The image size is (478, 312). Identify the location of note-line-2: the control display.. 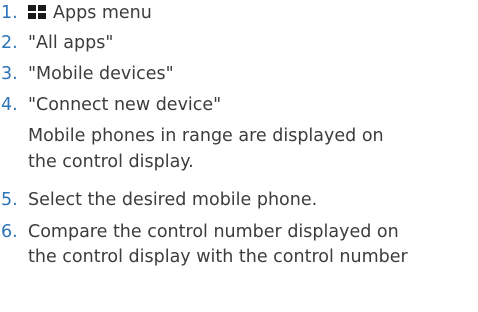
(111, 162).